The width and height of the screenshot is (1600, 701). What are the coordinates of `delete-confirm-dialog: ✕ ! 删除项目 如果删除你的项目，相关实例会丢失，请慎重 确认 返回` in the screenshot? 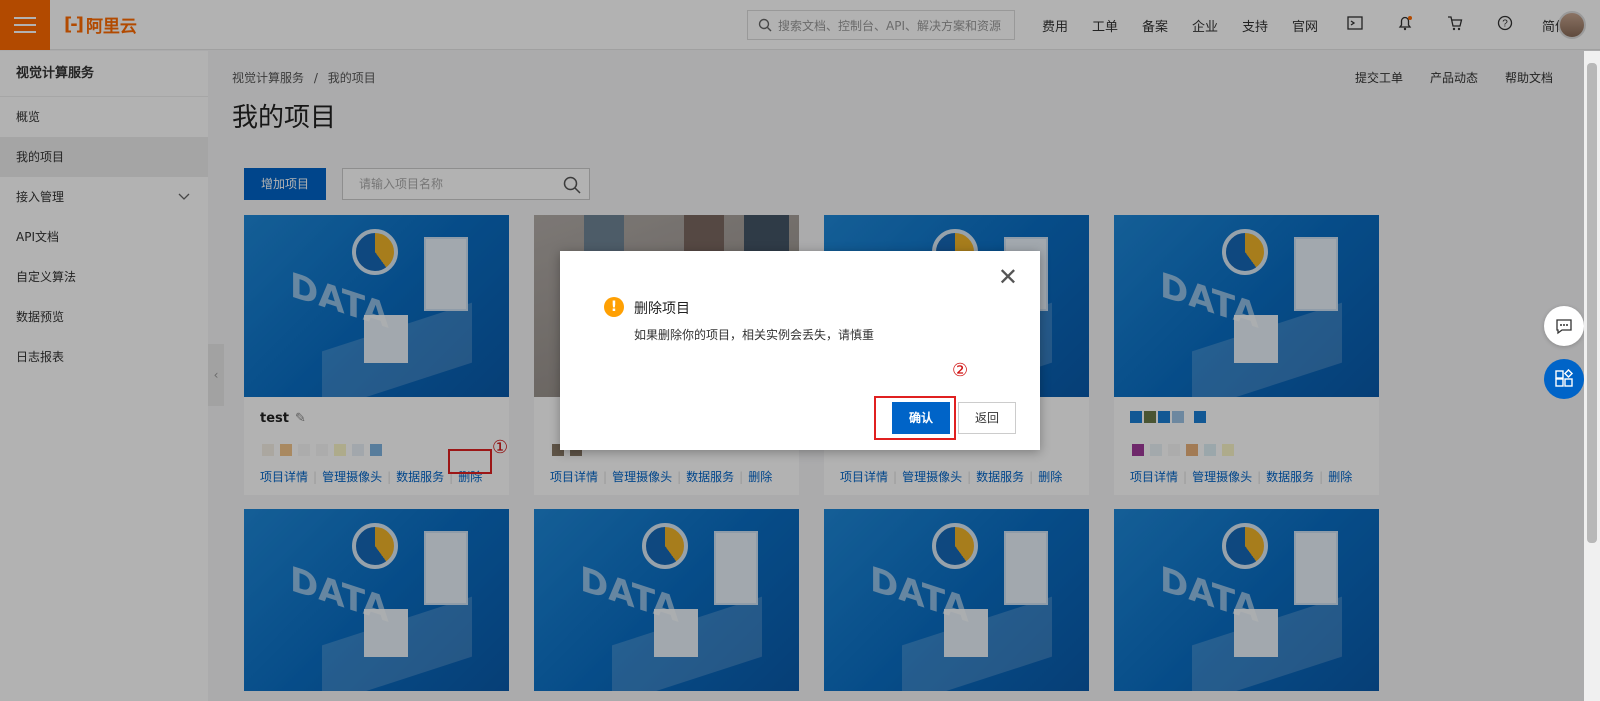 It's located at (800, 350).